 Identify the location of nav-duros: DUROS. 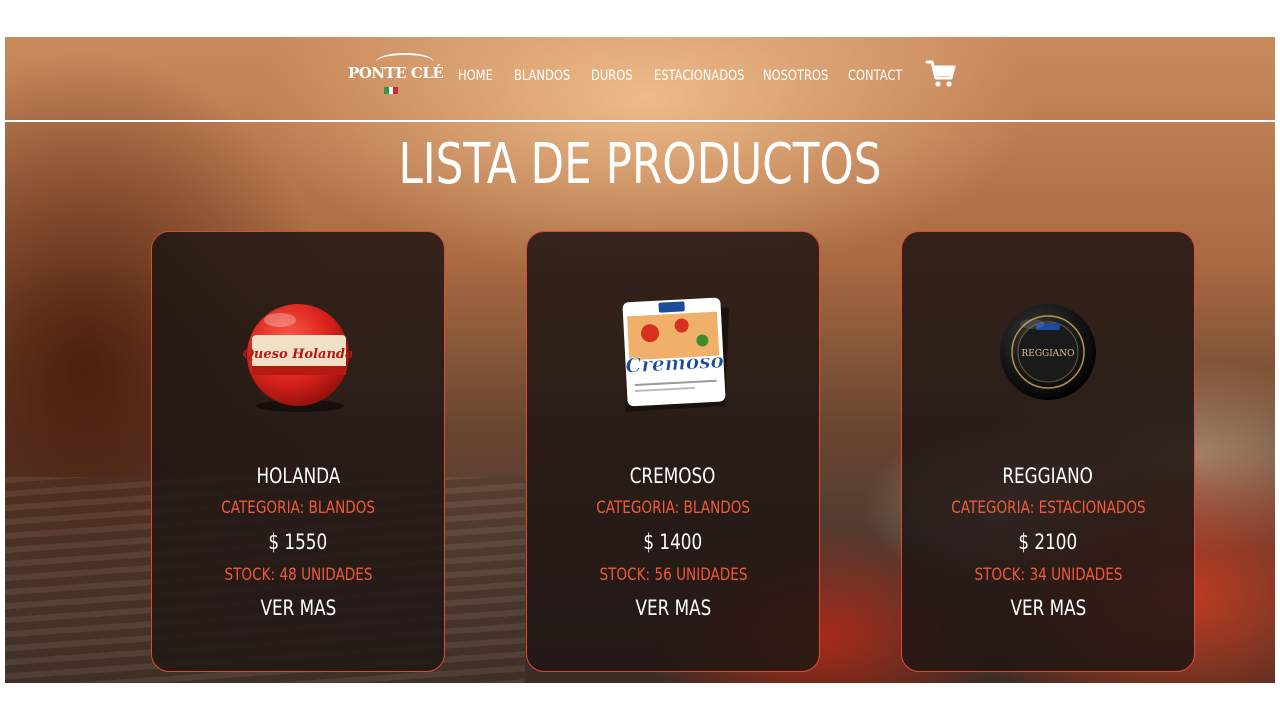
(617, 76).